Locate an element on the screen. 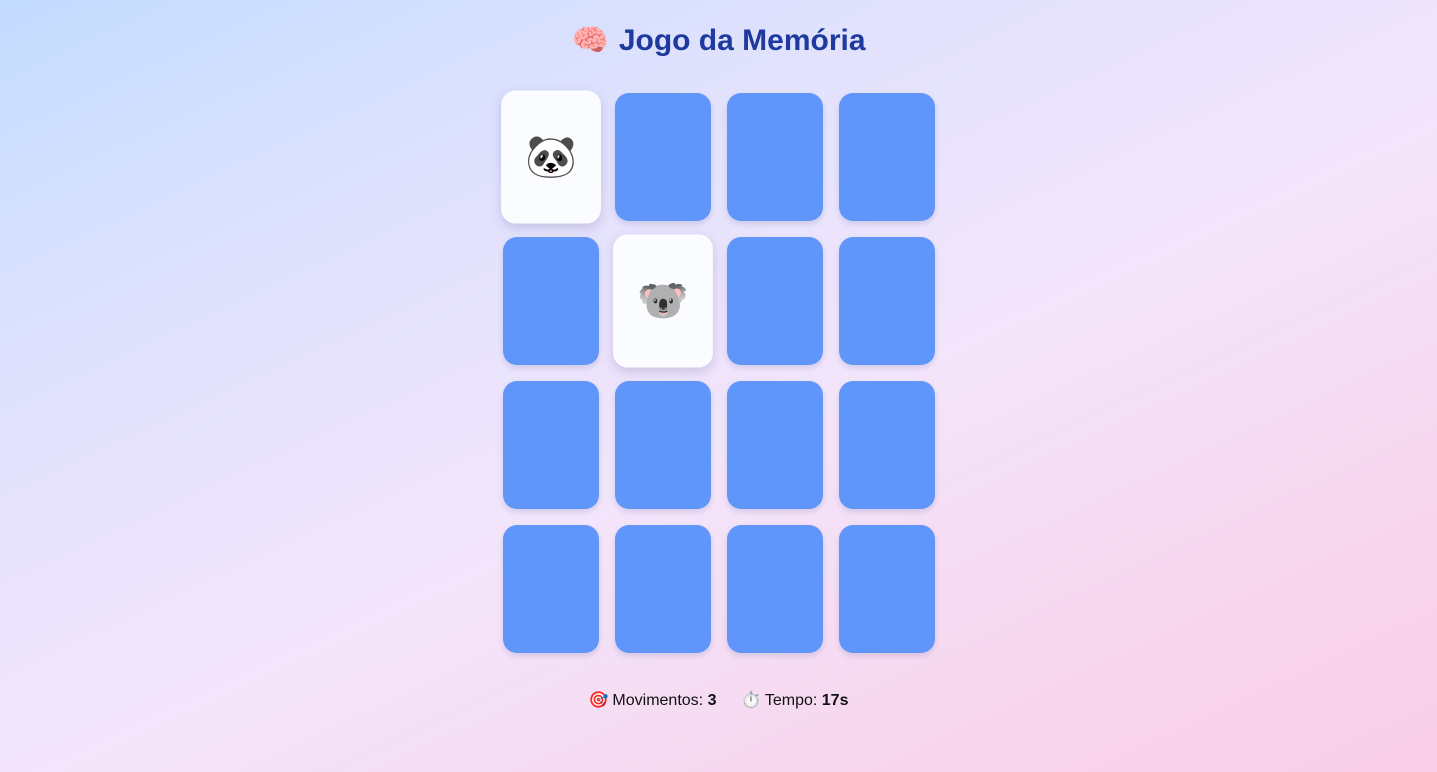 This screenshot has height=772, width=1437. stopwatch-icon: ⏱️ is located at coordinates (750, 700).